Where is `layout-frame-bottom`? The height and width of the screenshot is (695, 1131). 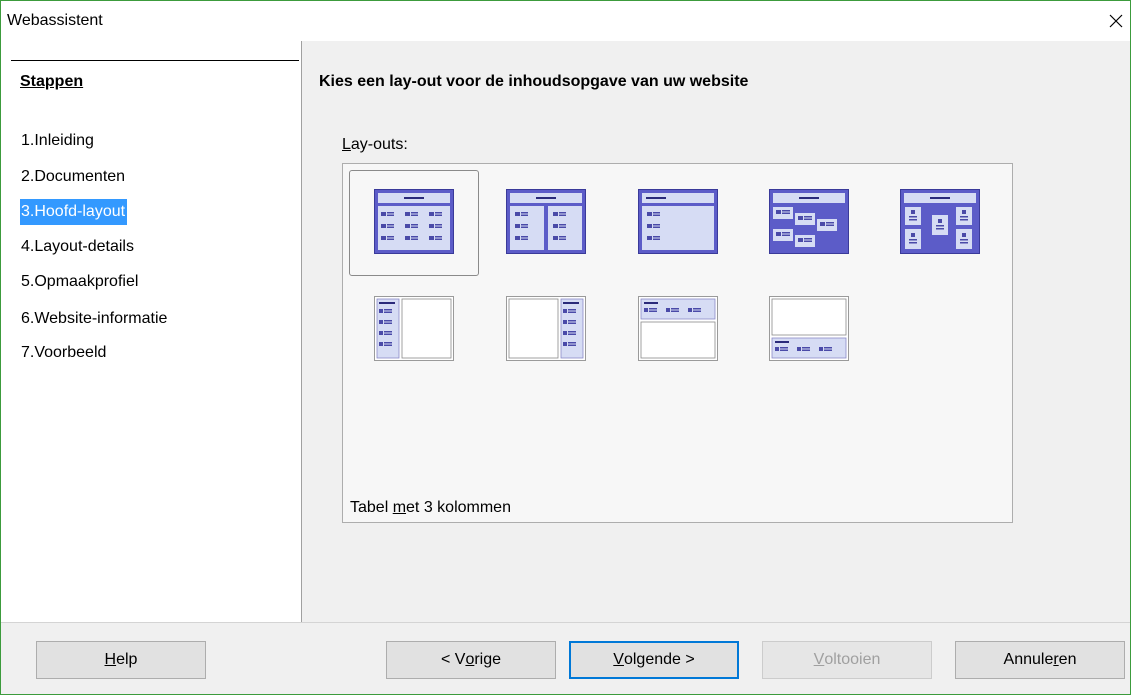
layout-frame-bottom is located at coordinates (809, 328).